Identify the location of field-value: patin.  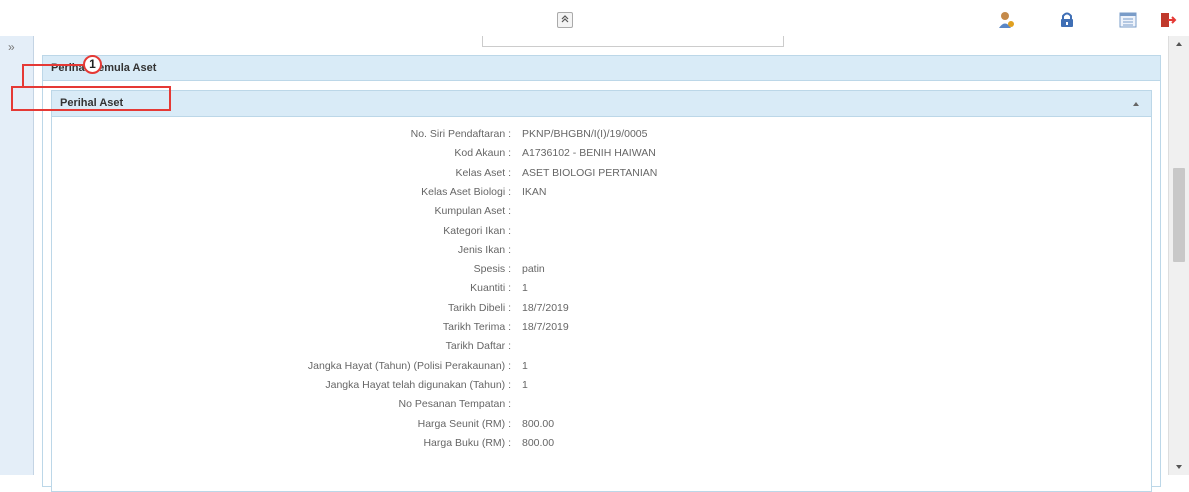
(533, 269).